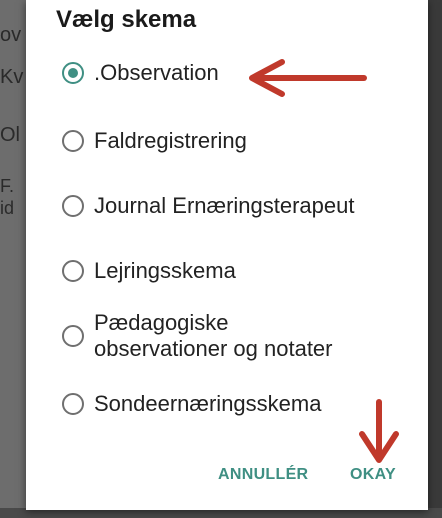 The width and height of the screenshot is (442, 518). I want to click on cancel-button: ANNULLÉR, so click(263, 475).